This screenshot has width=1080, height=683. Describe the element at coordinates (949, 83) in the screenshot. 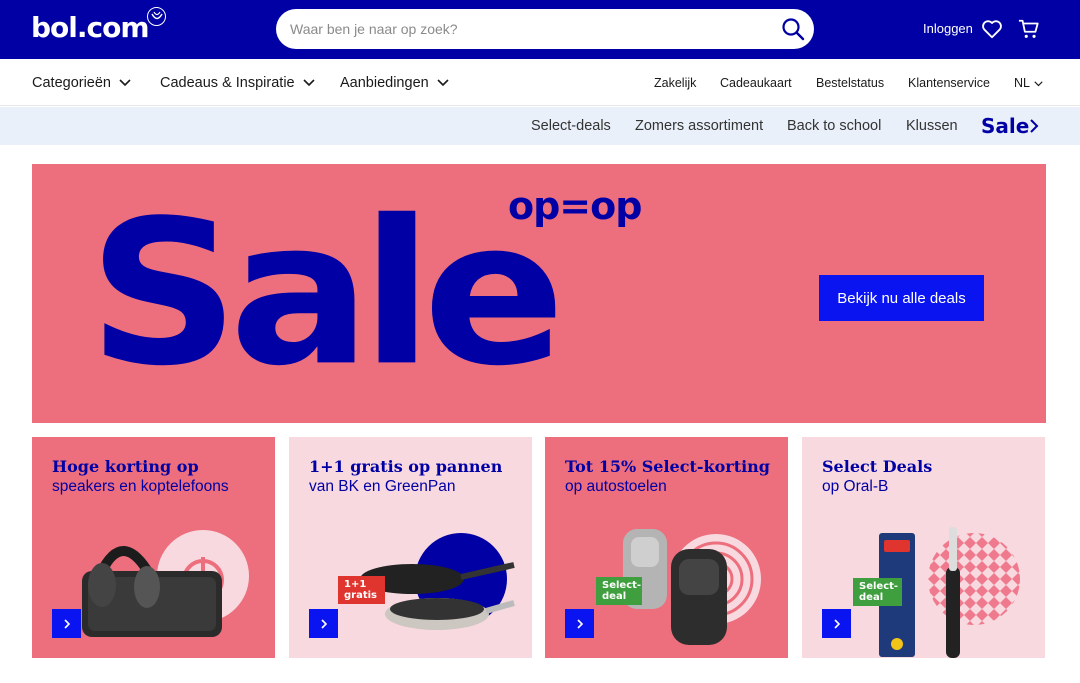

I see `nav-customer-service: Klantenservice` at that location.